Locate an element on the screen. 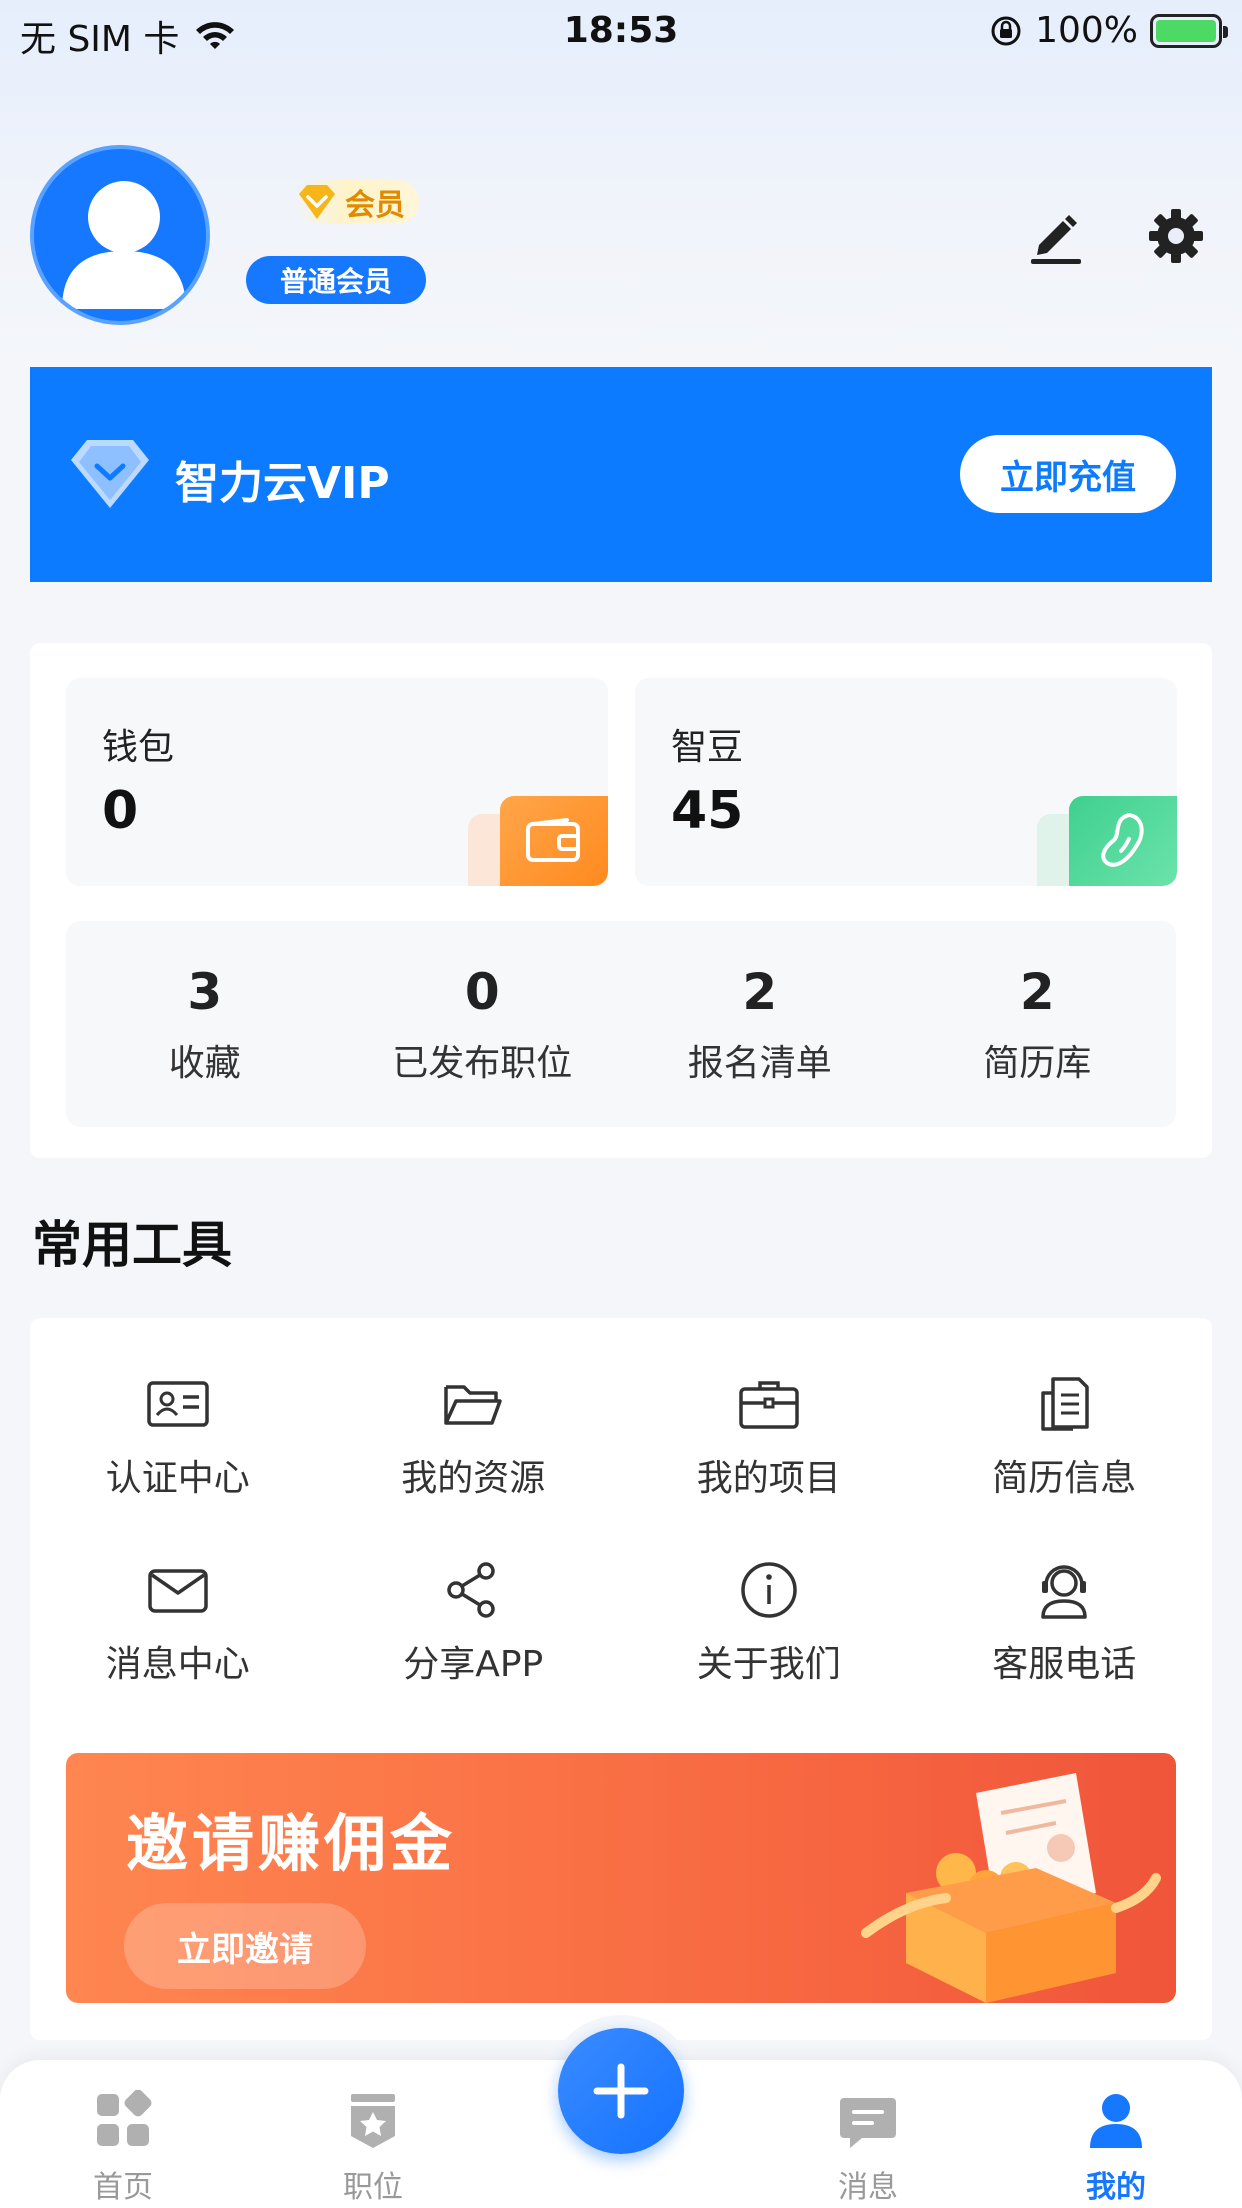 The height and width of the screenshot is (2208, 1242). tab-mine: 我的 is located at coordinates (1116, 2148).